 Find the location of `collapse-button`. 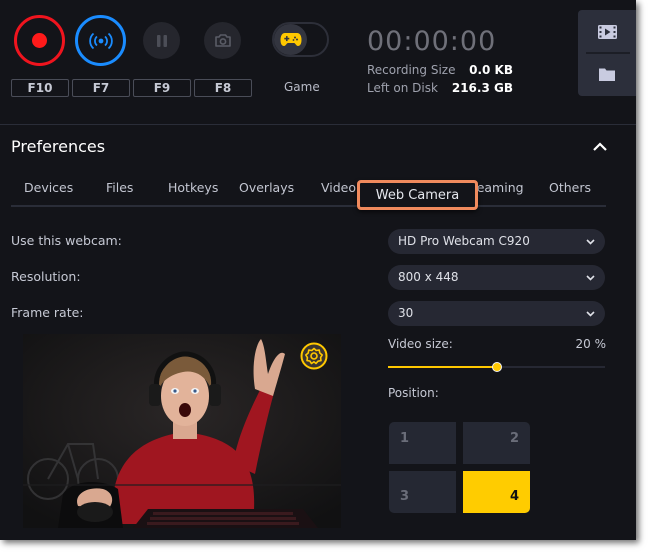

collapse-button is located at coordinates (600, 147).